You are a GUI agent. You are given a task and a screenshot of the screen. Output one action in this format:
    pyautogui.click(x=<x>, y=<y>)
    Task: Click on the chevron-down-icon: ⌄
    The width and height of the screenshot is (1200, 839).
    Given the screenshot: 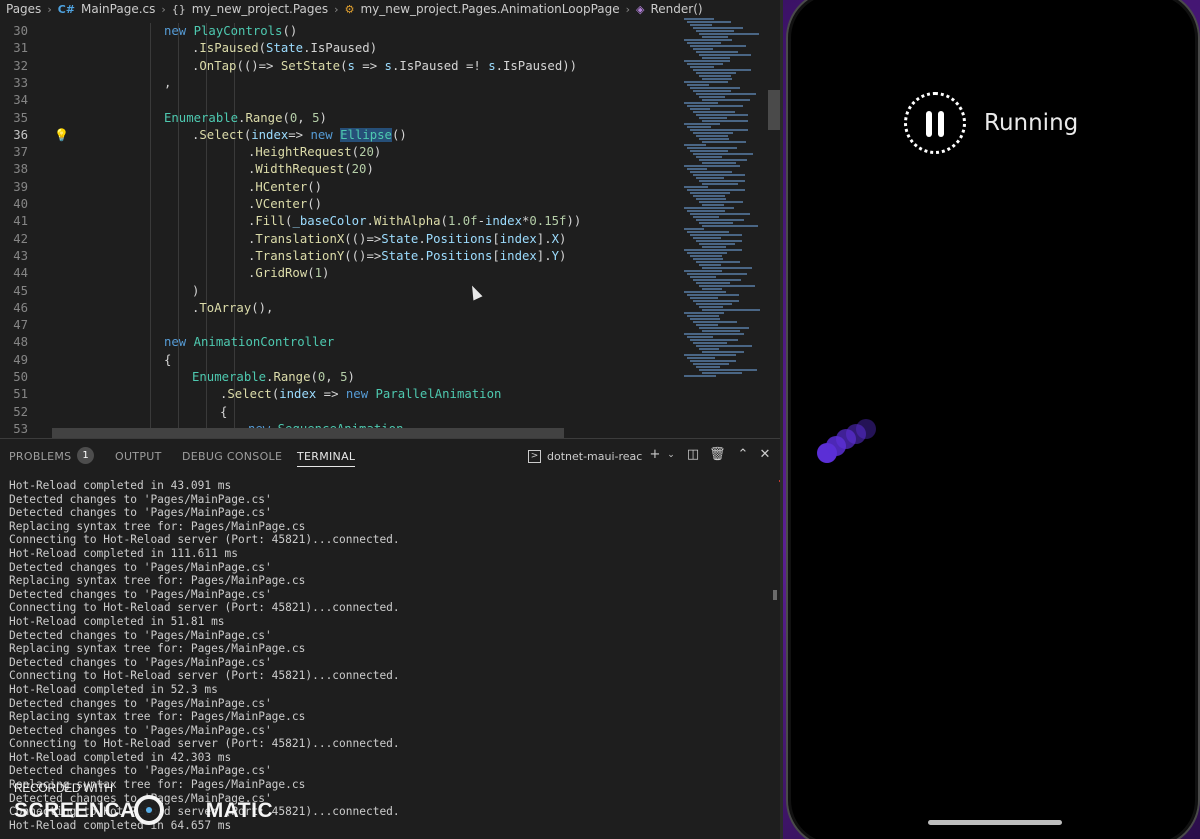 What is the action you would take?
    pyautogui.click(x=671, y=455)
    